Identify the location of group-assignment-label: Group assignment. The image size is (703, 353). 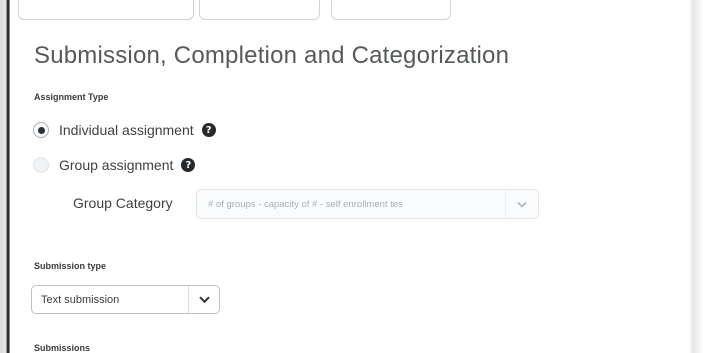
(116, 165).